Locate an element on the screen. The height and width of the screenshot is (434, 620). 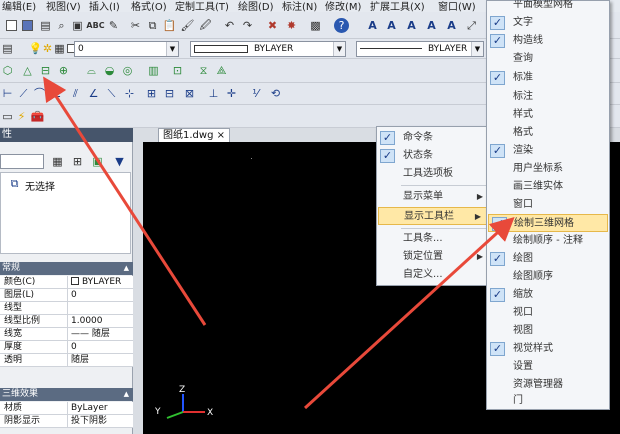
menu-custom-tools: 定制工具(T) is located at coordinates (202, 6).